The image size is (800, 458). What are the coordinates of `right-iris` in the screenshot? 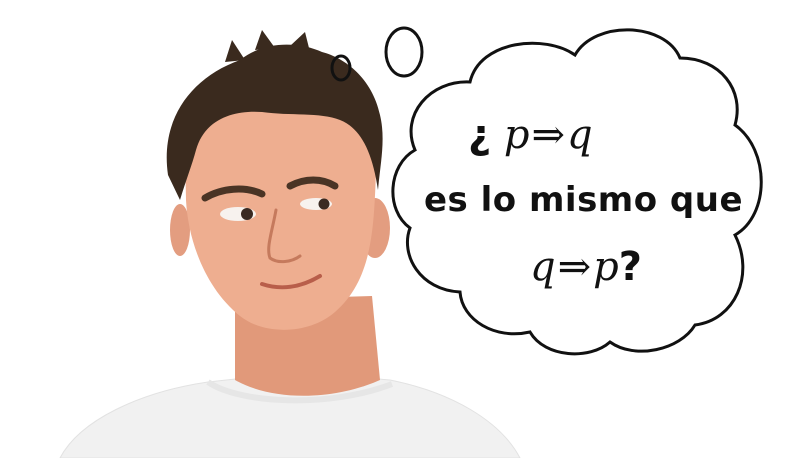 It's located at (324, 204).